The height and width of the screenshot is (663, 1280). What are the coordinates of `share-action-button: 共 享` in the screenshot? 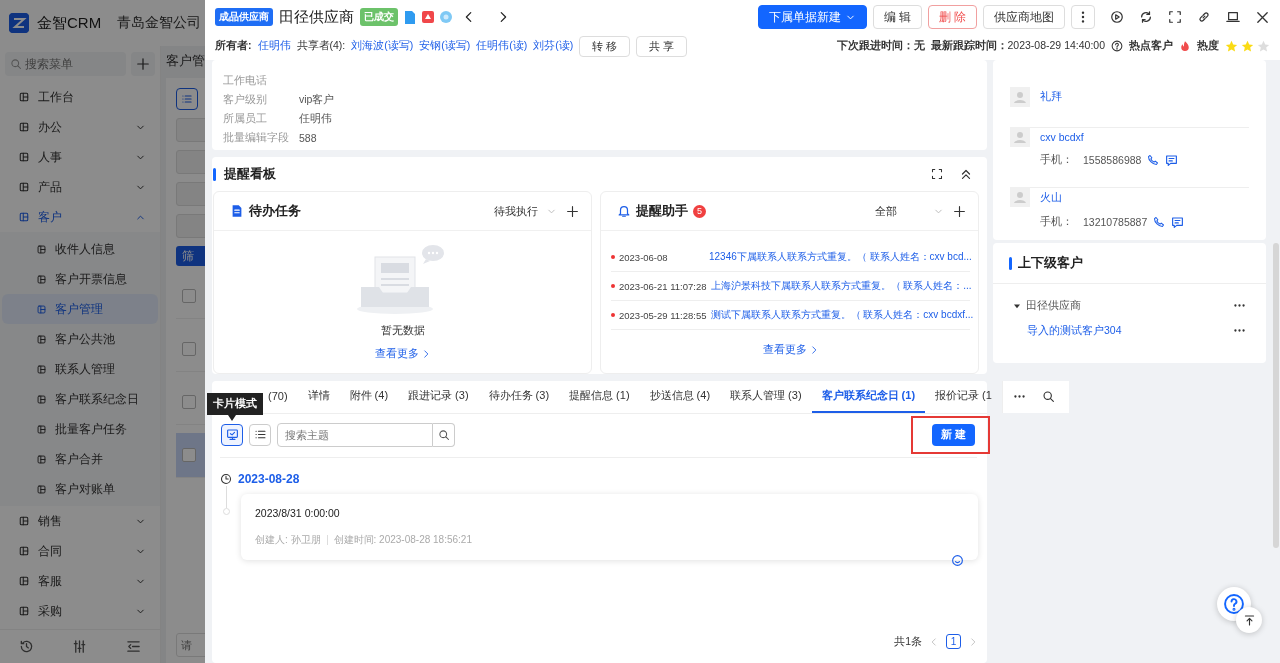 It's located at (662, 46).